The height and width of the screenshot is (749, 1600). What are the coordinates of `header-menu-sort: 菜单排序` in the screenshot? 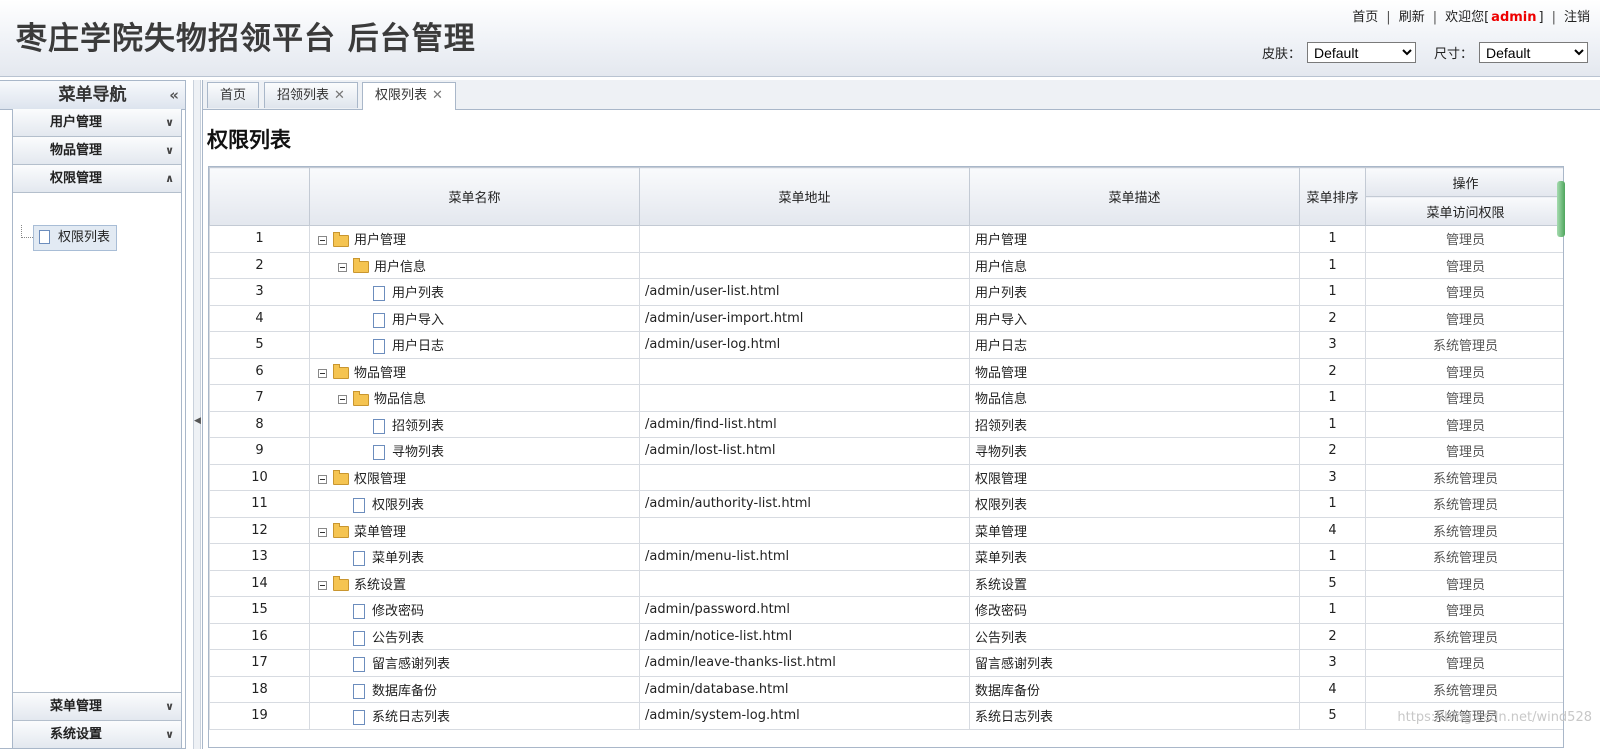 It's located at (1332, 196).